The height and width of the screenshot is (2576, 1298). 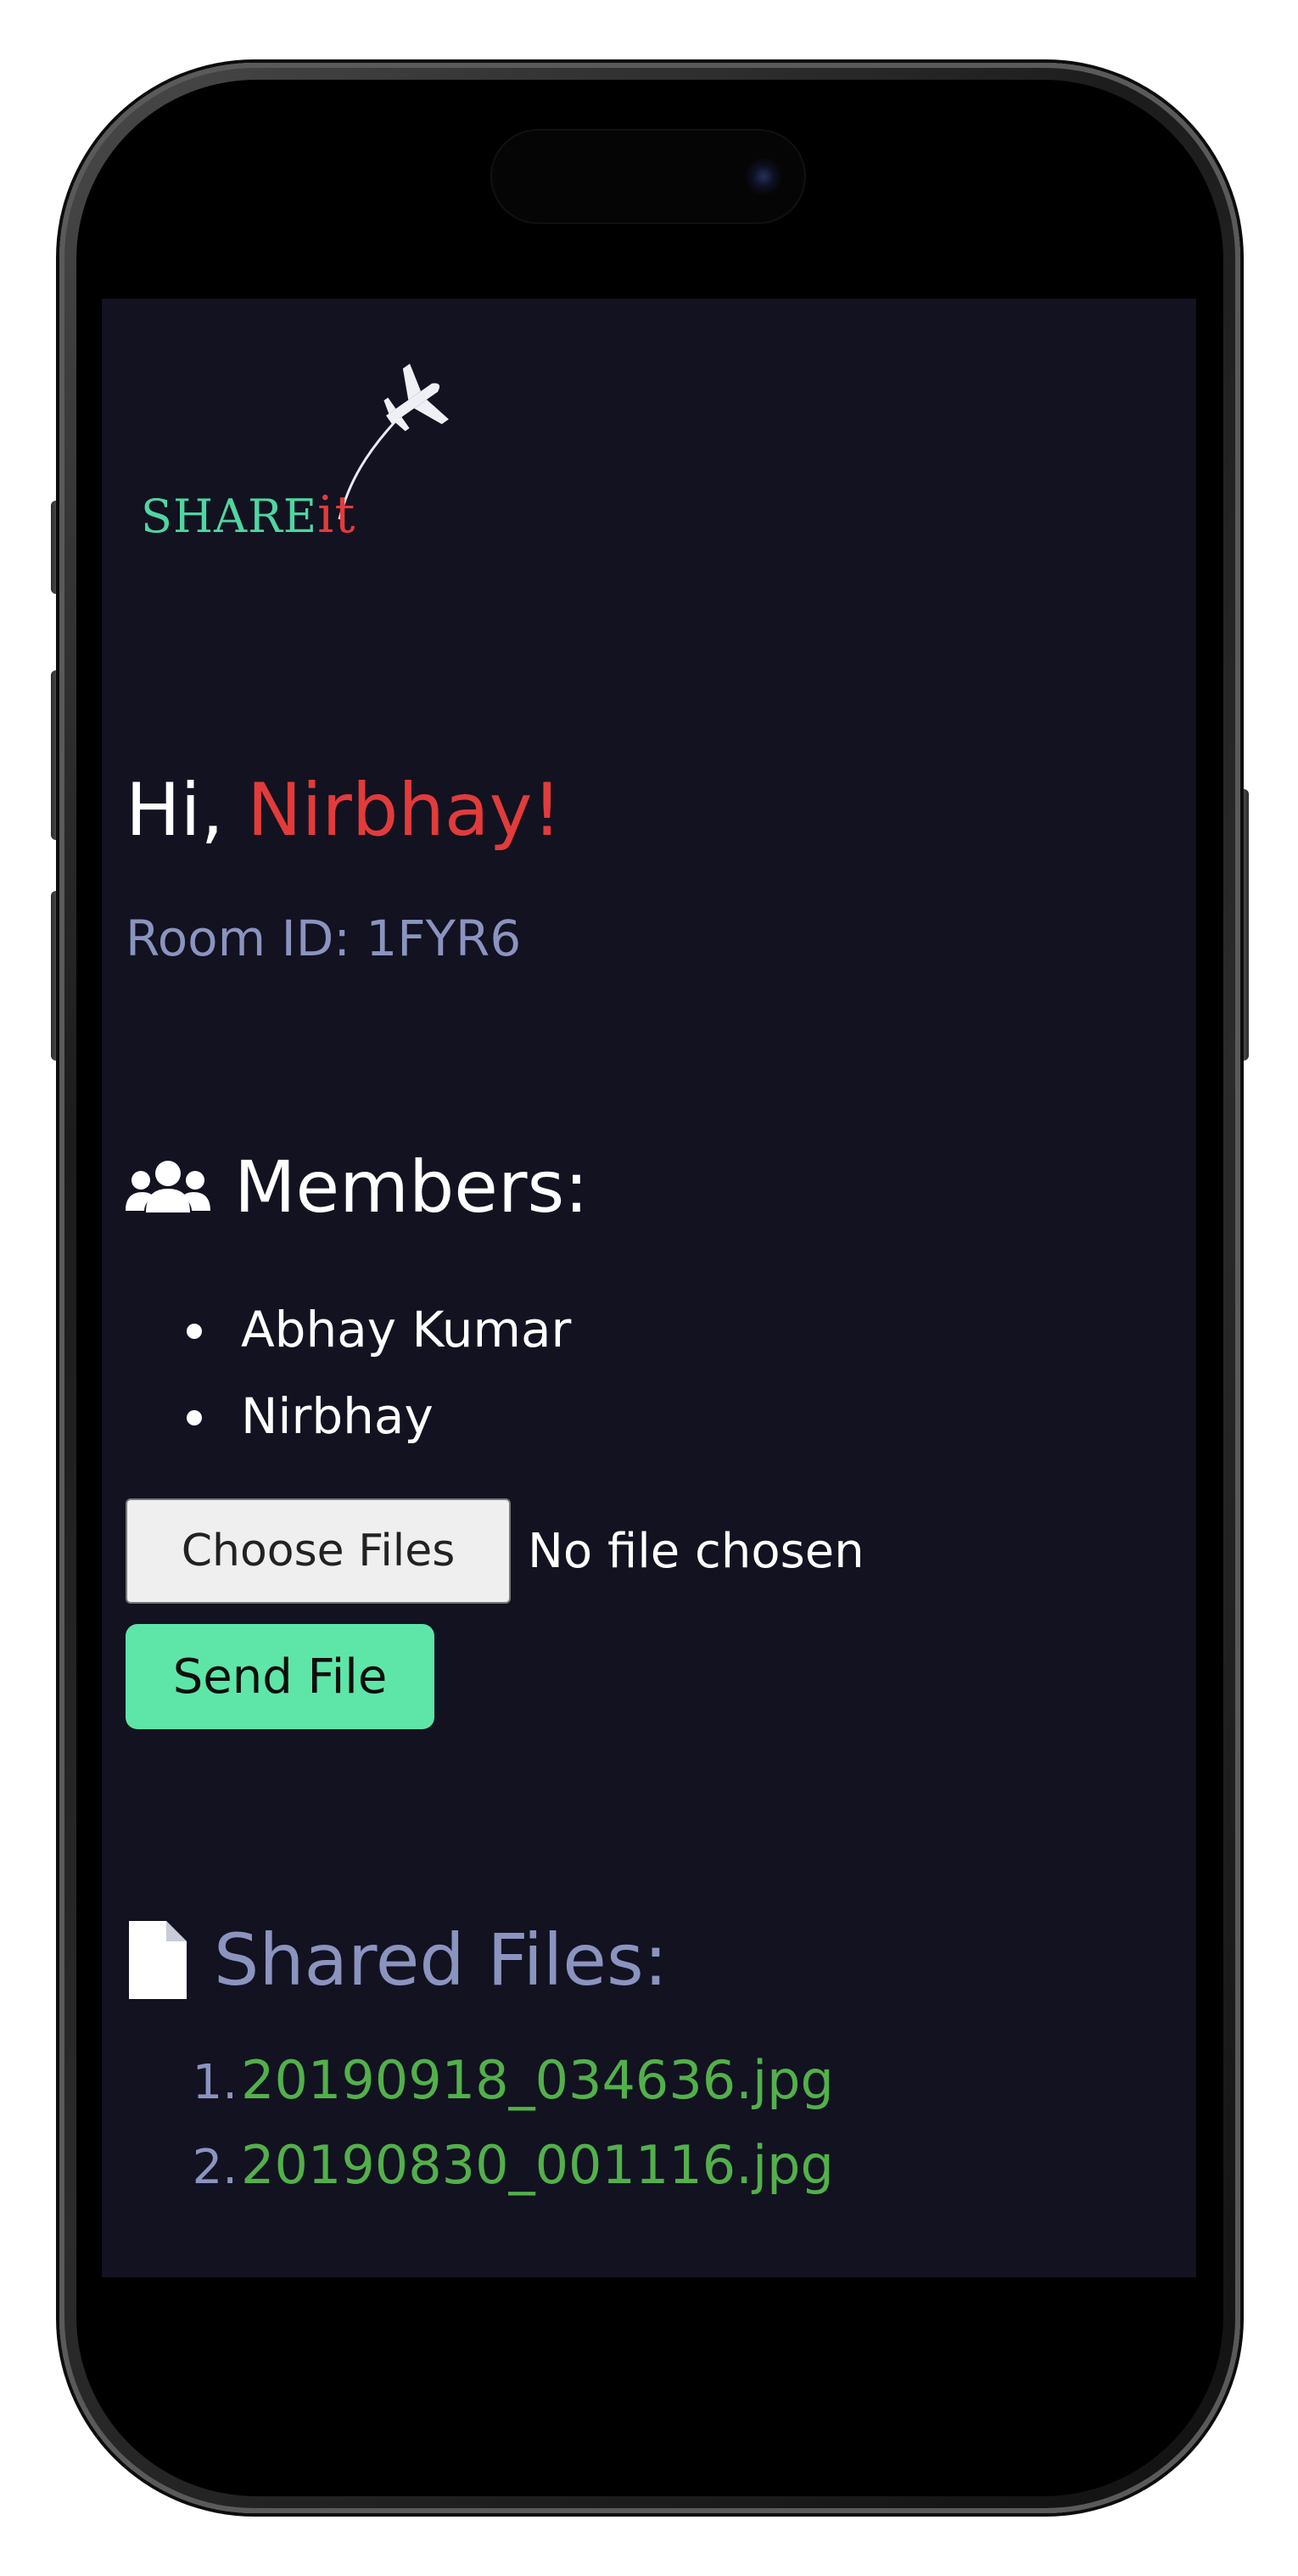 I want to click on list-item: Nirbhay, so click(x=348, y=1416).